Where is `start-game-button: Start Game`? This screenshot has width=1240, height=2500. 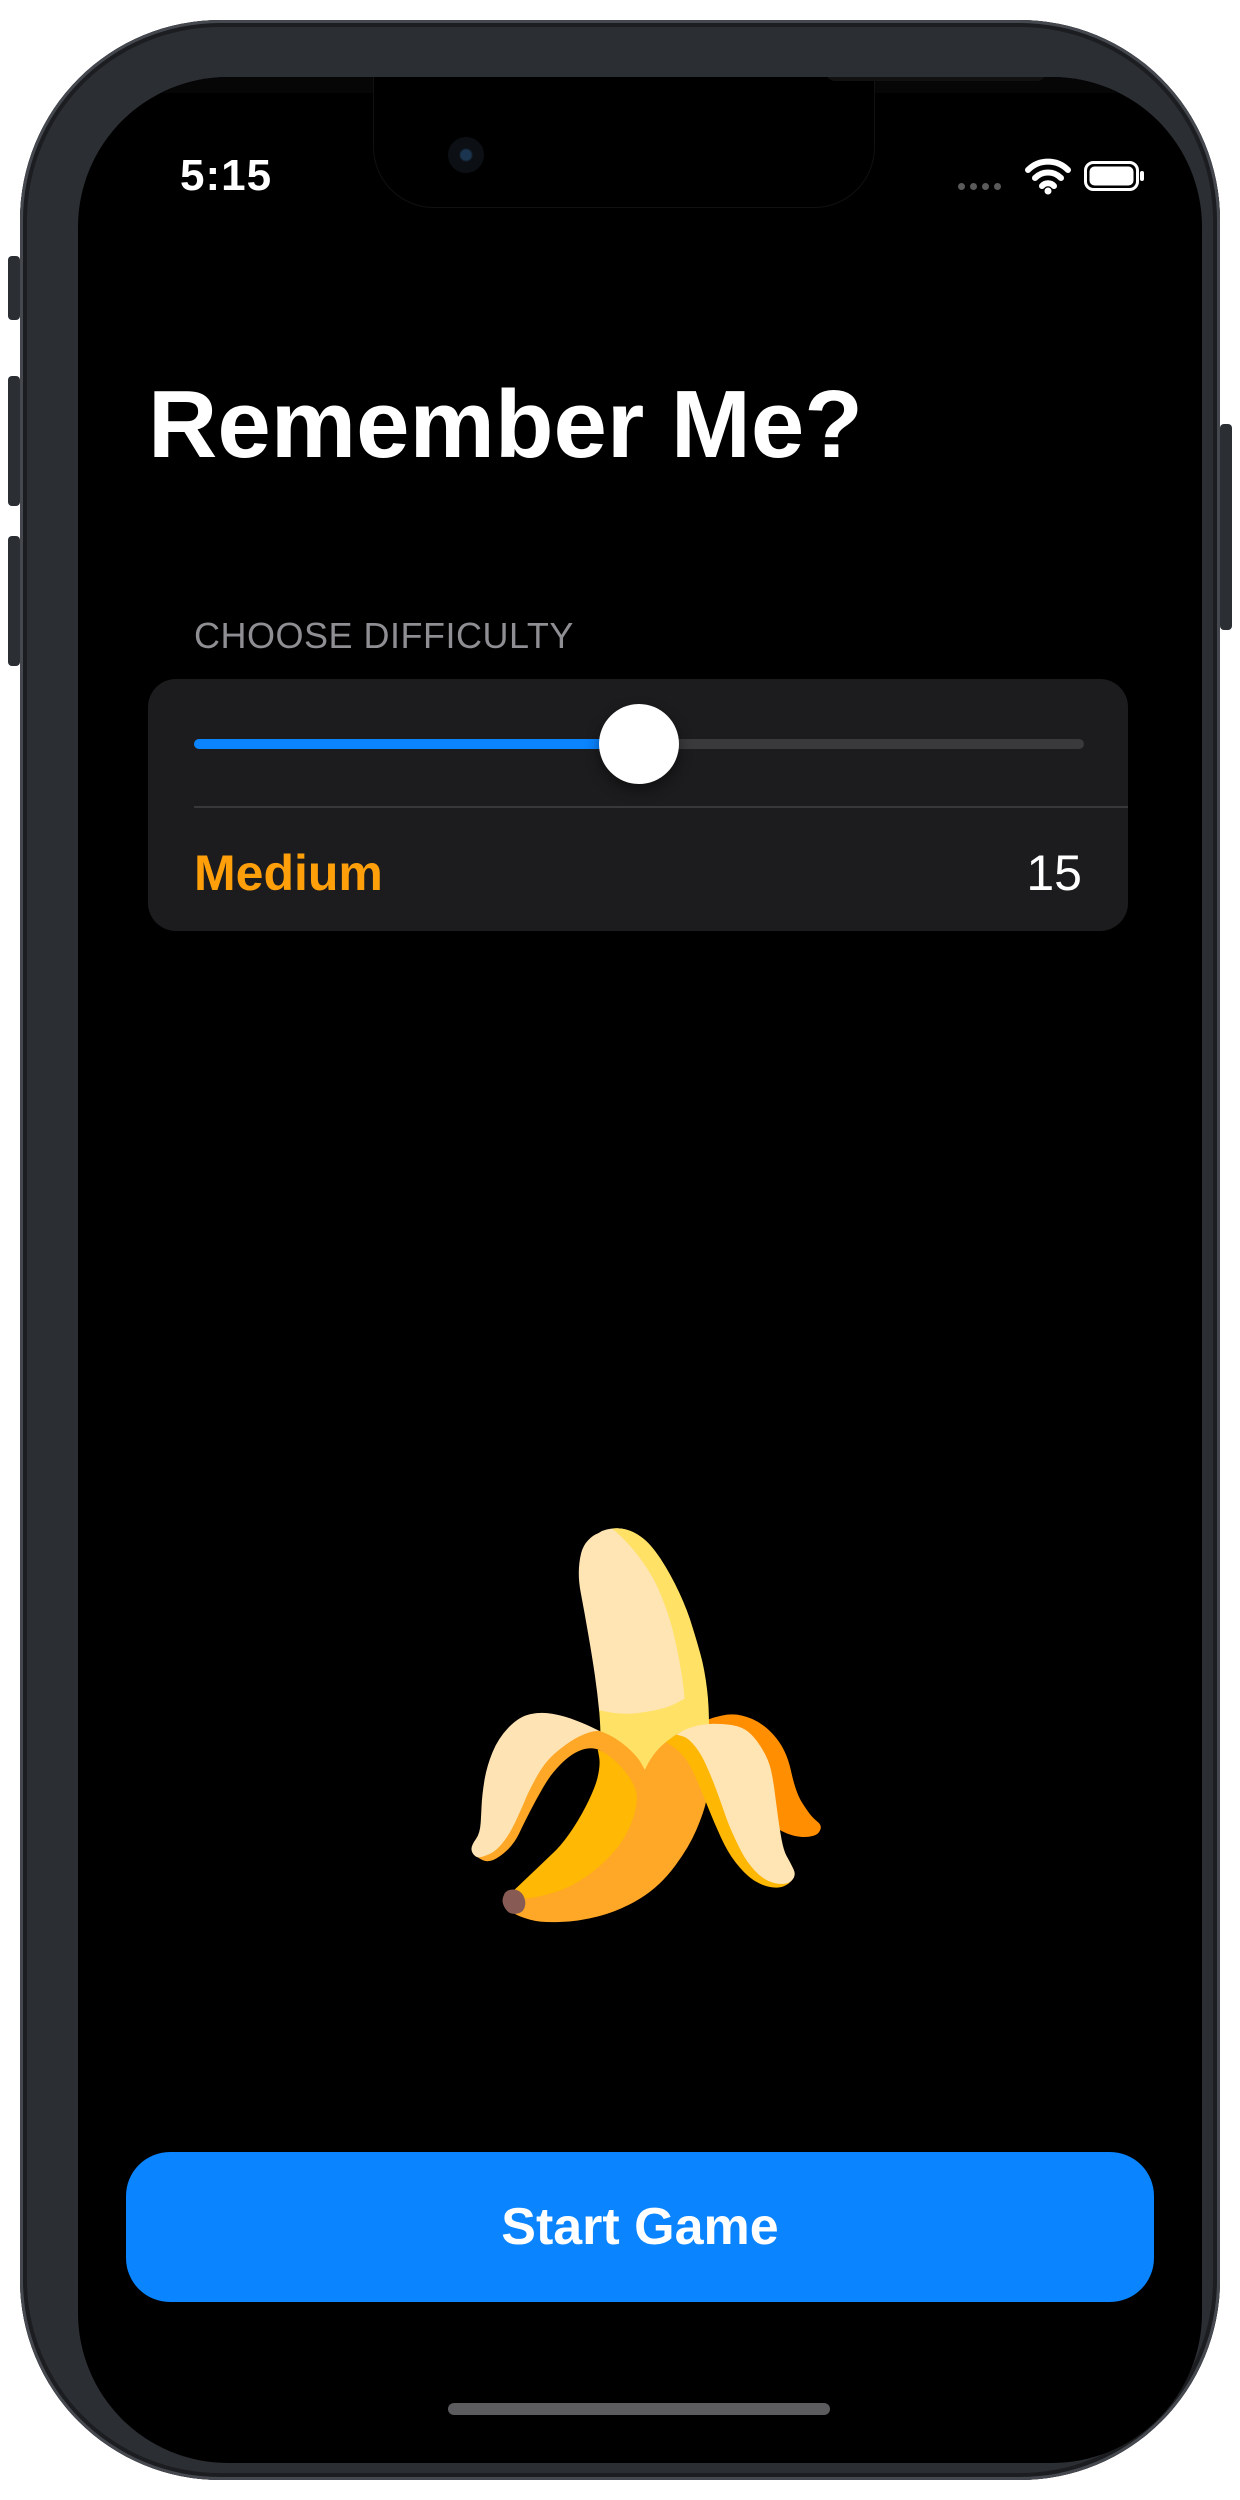
start-game-button: Start Game is located at coordinates (640, 2227).